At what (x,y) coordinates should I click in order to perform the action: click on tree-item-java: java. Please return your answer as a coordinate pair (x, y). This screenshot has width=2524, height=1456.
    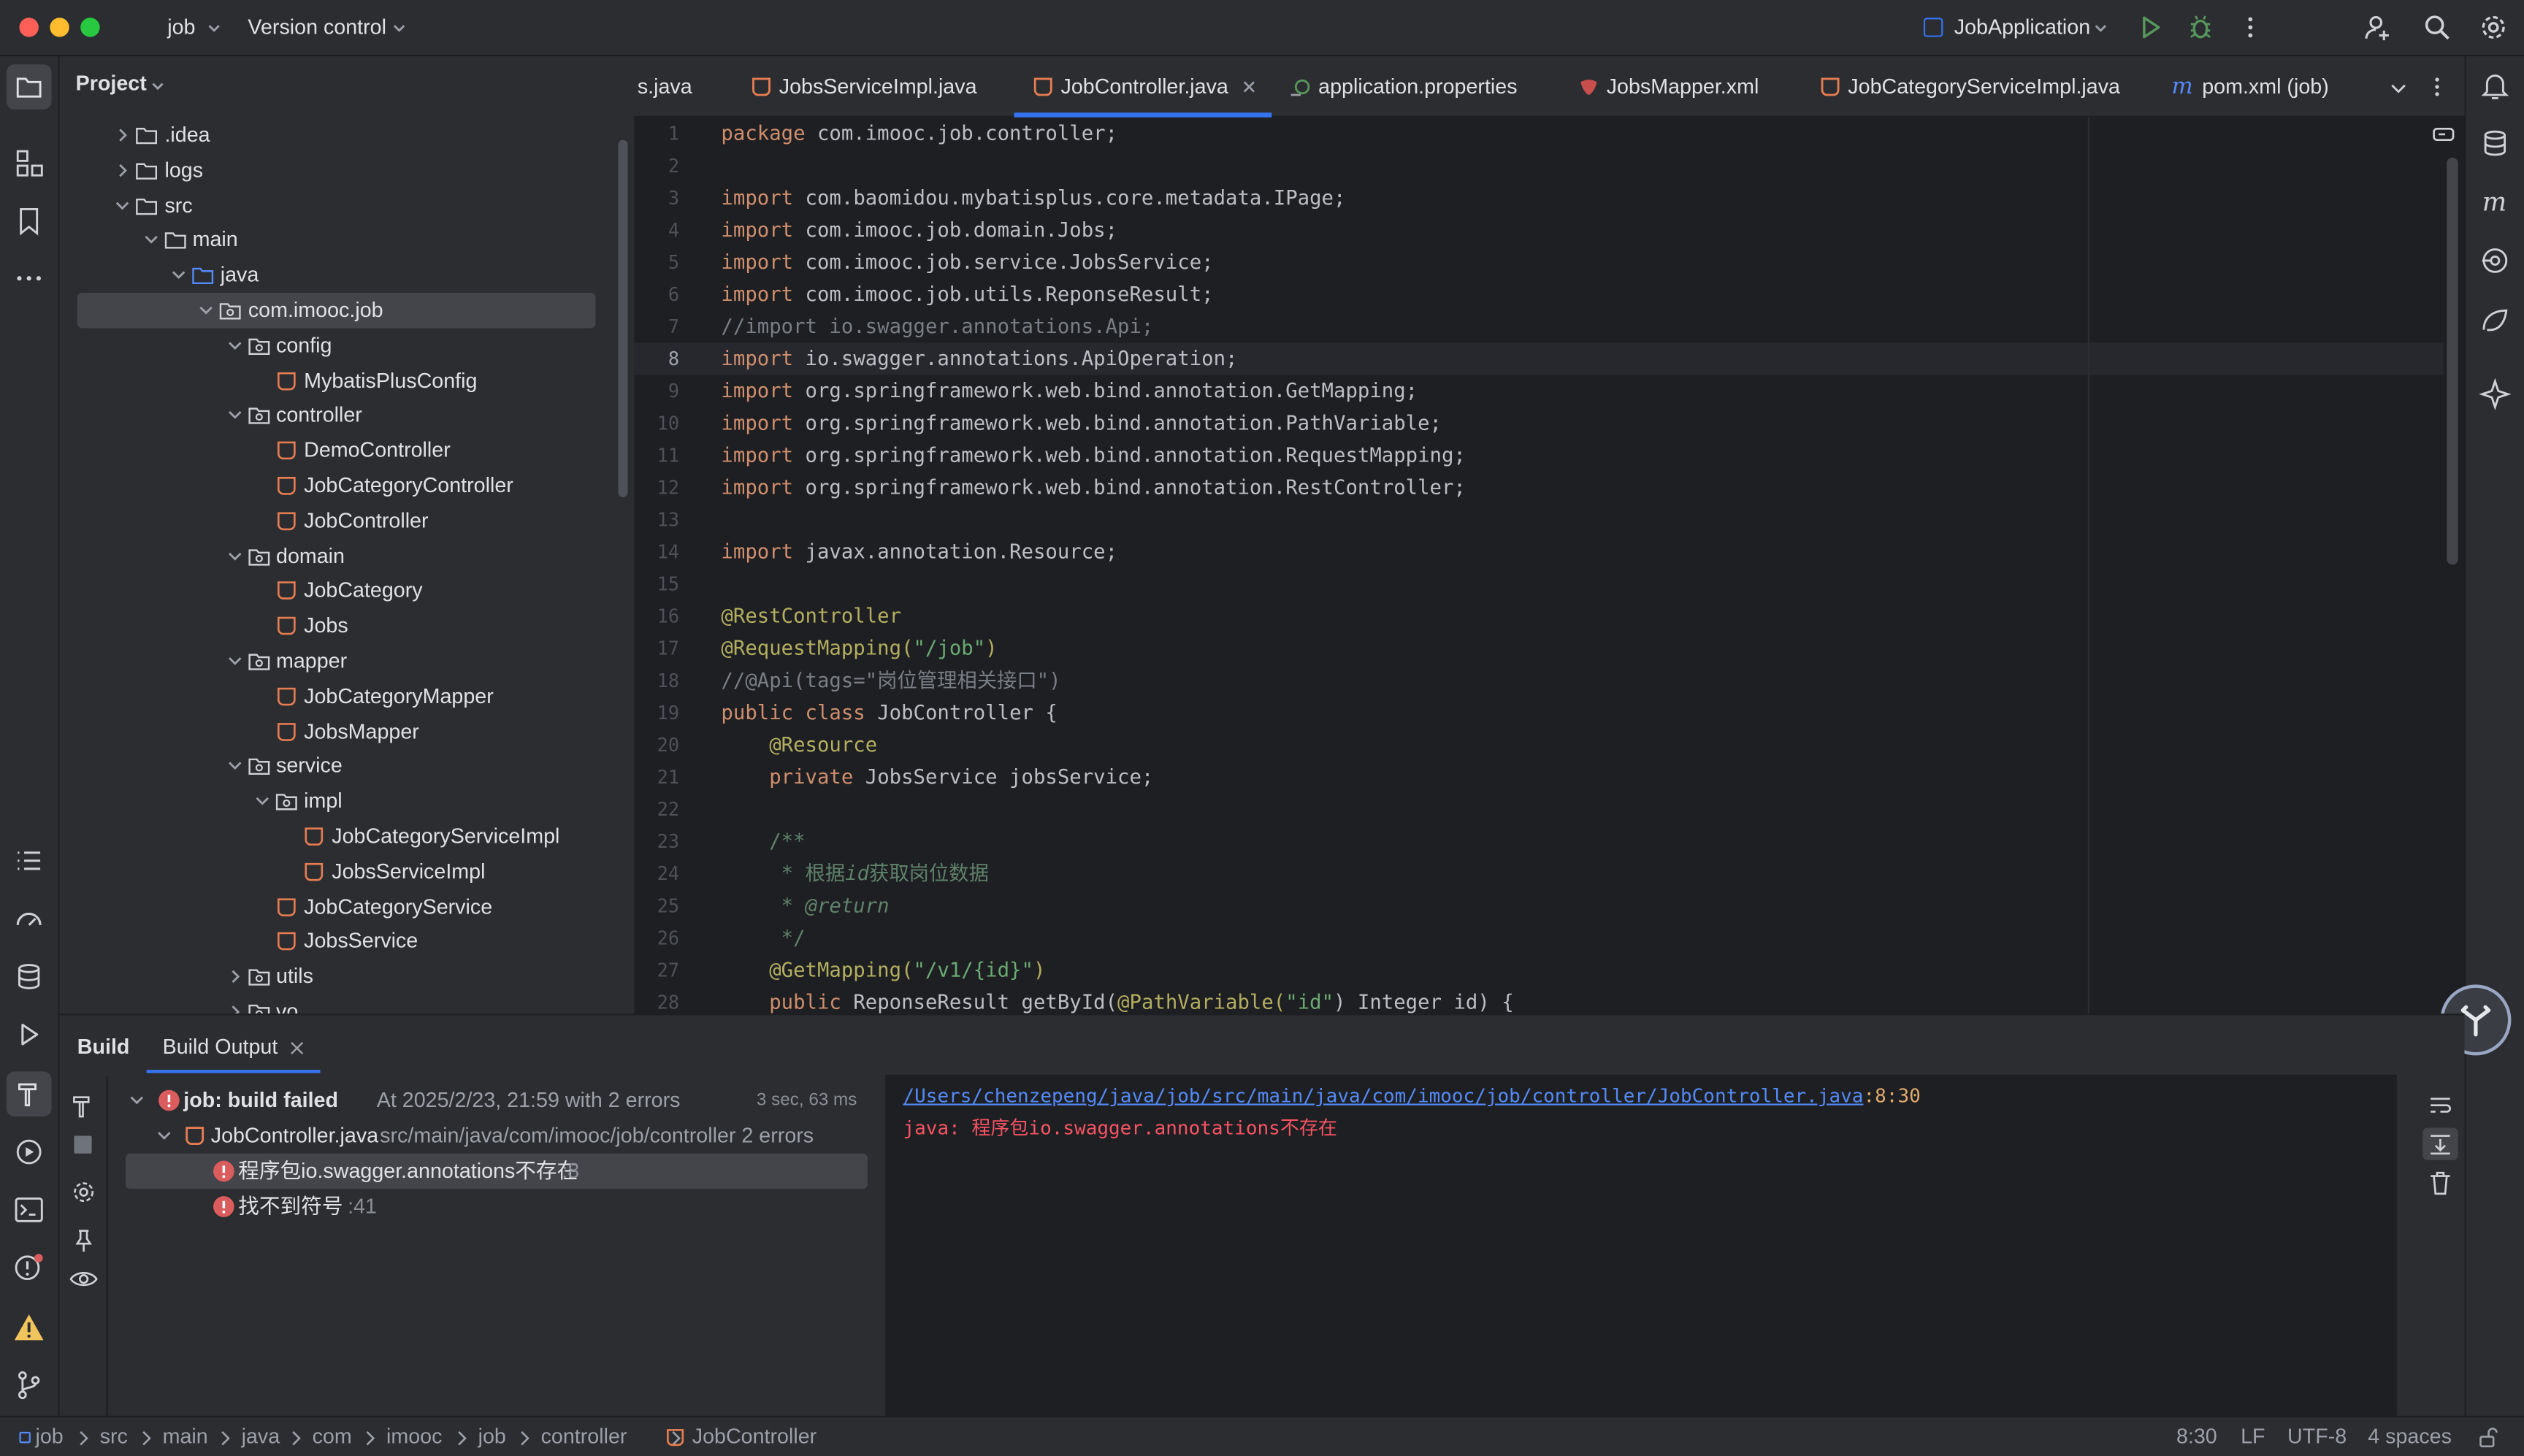
    Looking at the image, I should click on (333, 275).